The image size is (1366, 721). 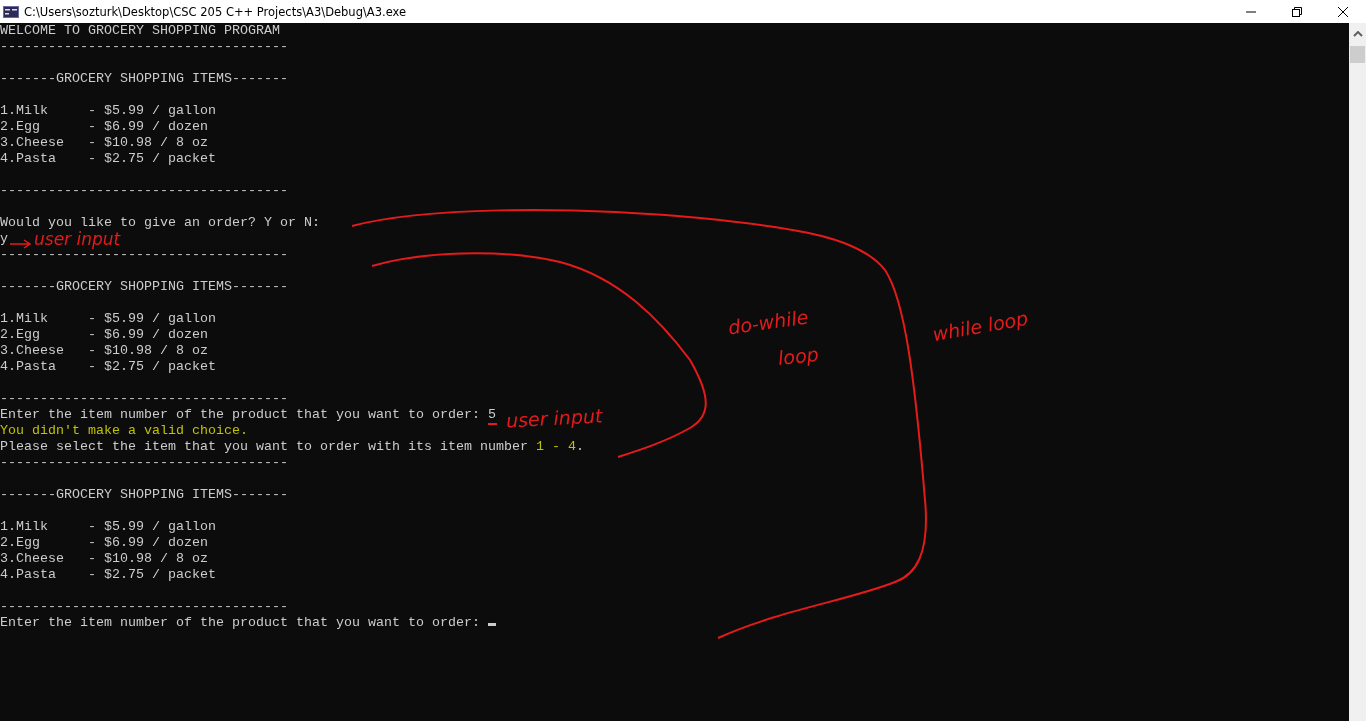 I want to click on console-line: You didn't make a valid choice., so click(x=124, y=431).